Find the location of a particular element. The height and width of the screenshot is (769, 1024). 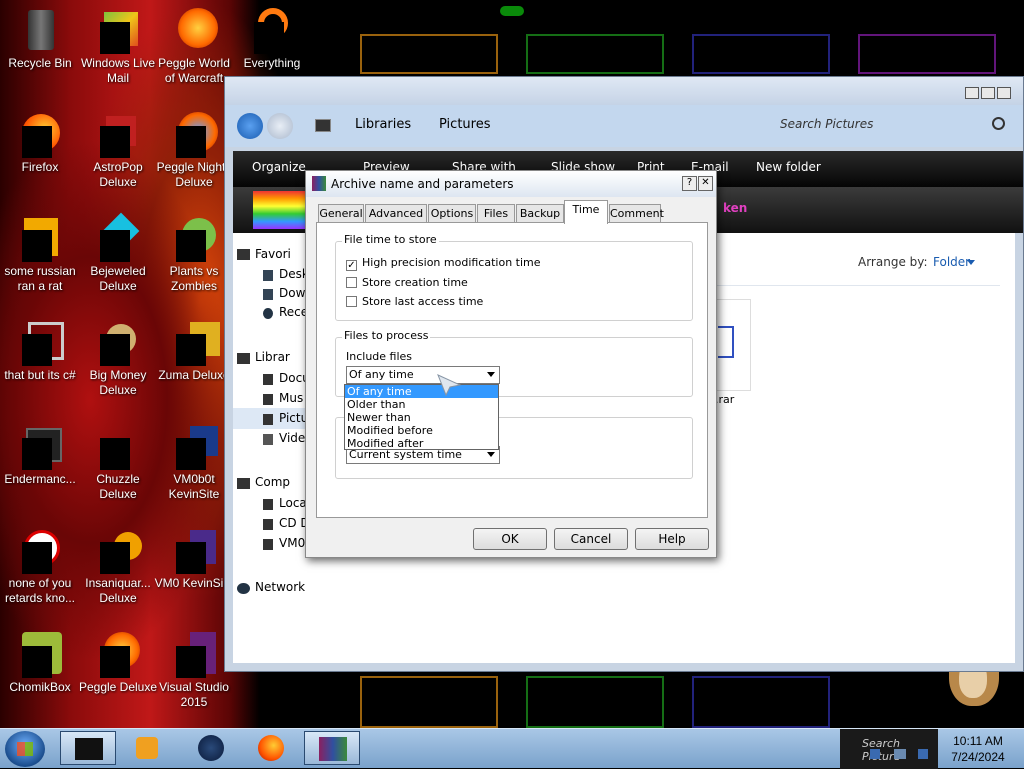

desktop-icon-bejeweled: Bejeweled Deluxe is located at coordinates (118, 253).